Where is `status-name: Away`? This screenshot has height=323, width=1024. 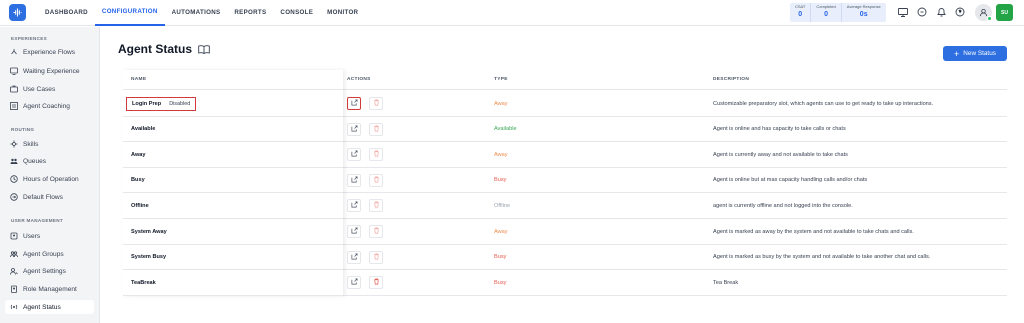 status-name: Away is located at coordinates (138, 154).